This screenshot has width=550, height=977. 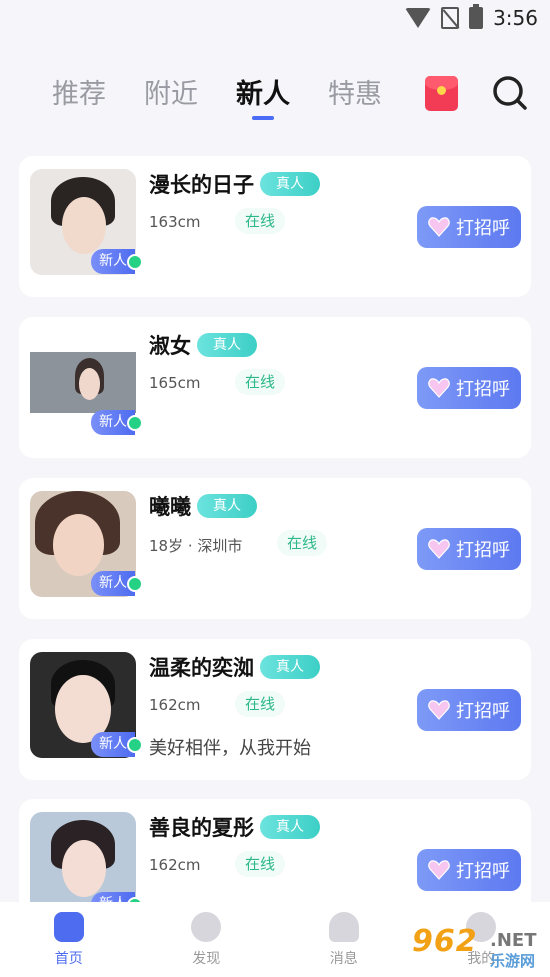 What do you see at coordinates (206, 959) in the screenshot?
I see `nav-discover-label: 发现` at bounding box center [206, 959].